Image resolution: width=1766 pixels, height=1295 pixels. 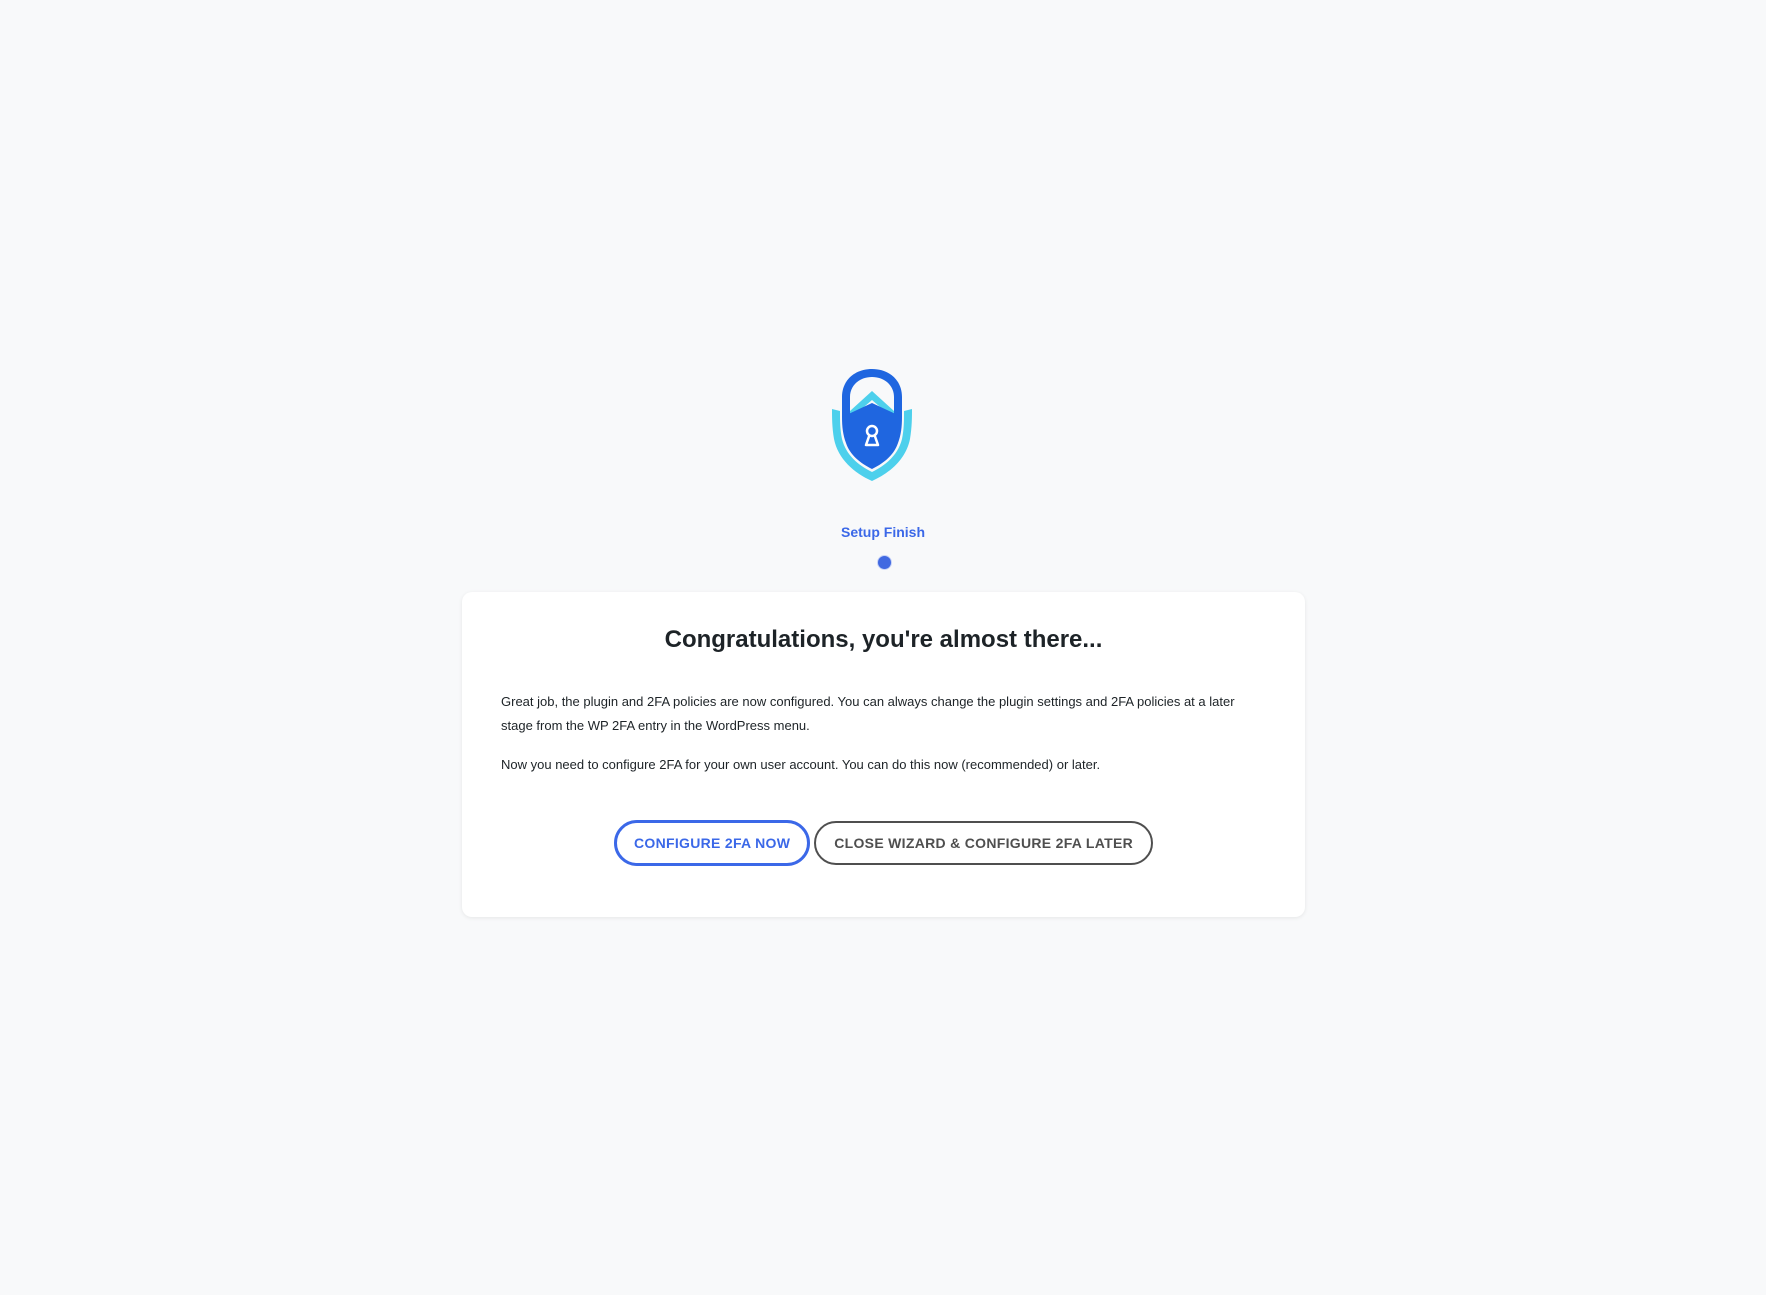 I want to click on configure-2fa-now-button: CONFIGURE 2FA NOW, so click(x=712, y=843).